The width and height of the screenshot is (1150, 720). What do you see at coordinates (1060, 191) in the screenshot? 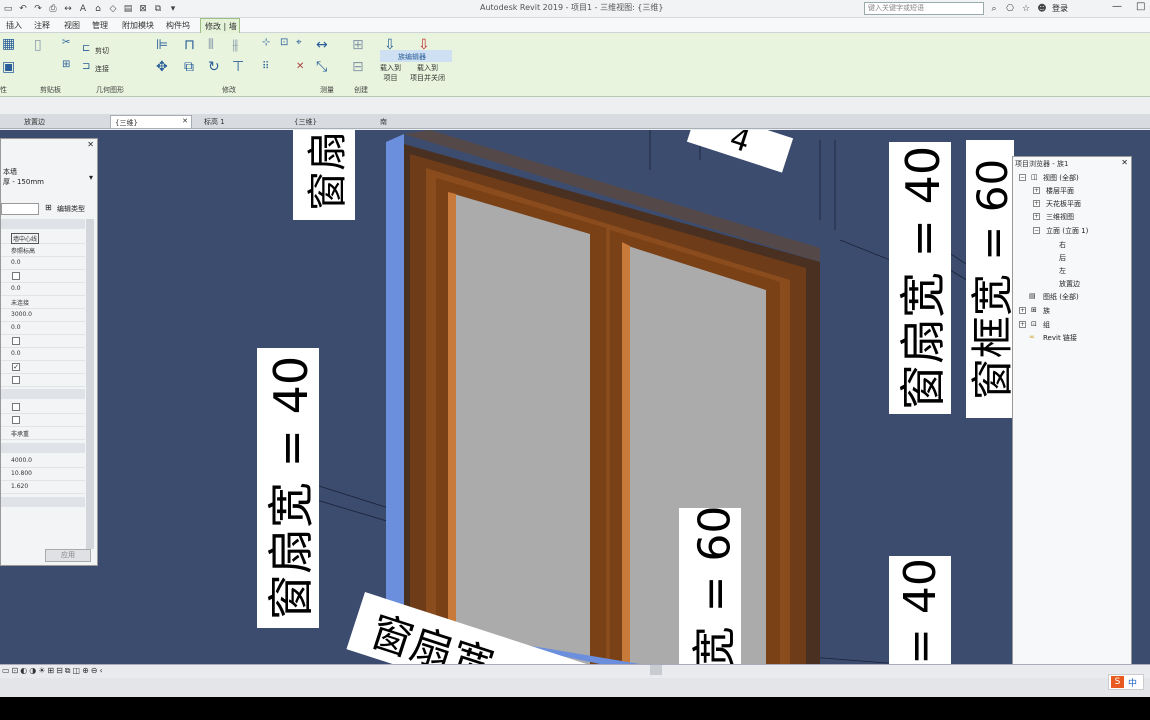
I see `tree-item-floor-plans: 楼层平面` at bounding box center [1060, 191].